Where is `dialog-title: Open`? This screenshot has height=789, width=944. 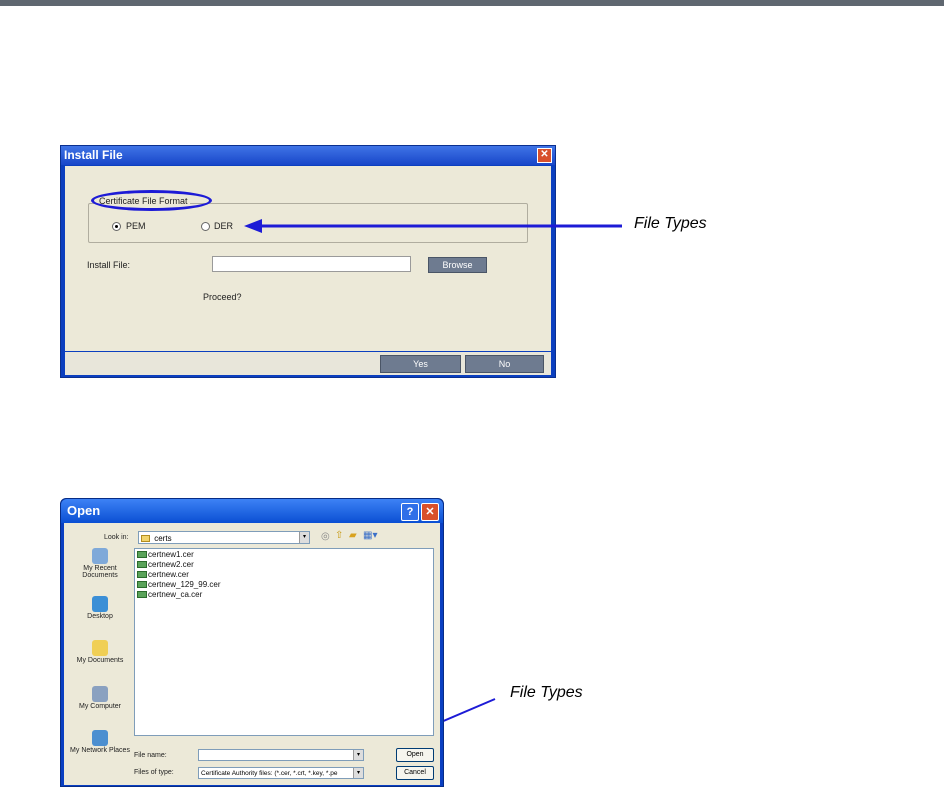 dialog-title: Open is located at coordinates (84, 510).